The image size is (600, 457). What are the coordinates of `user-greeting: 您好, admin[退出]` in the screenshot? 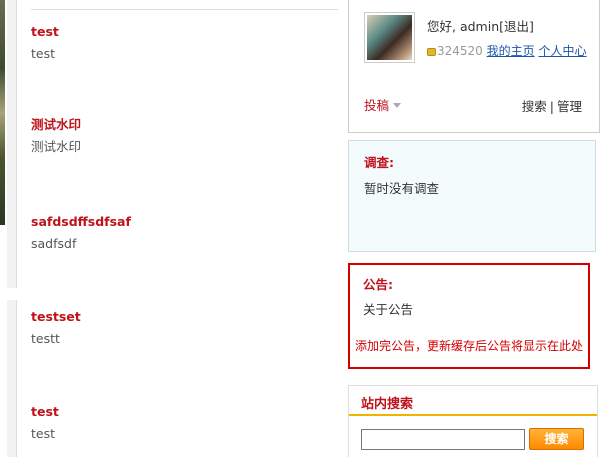 It's located at (480, 25).